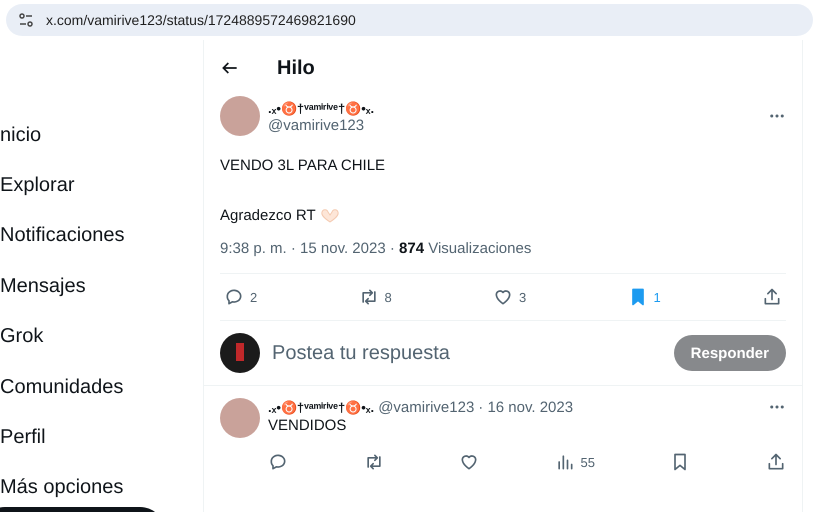 The height and width of the screenshot is (512, 819). What do you see at coordinates (101, 135) in the screenshot?
I see `sidebar-item: nicio` at bounding box center [101, 135].